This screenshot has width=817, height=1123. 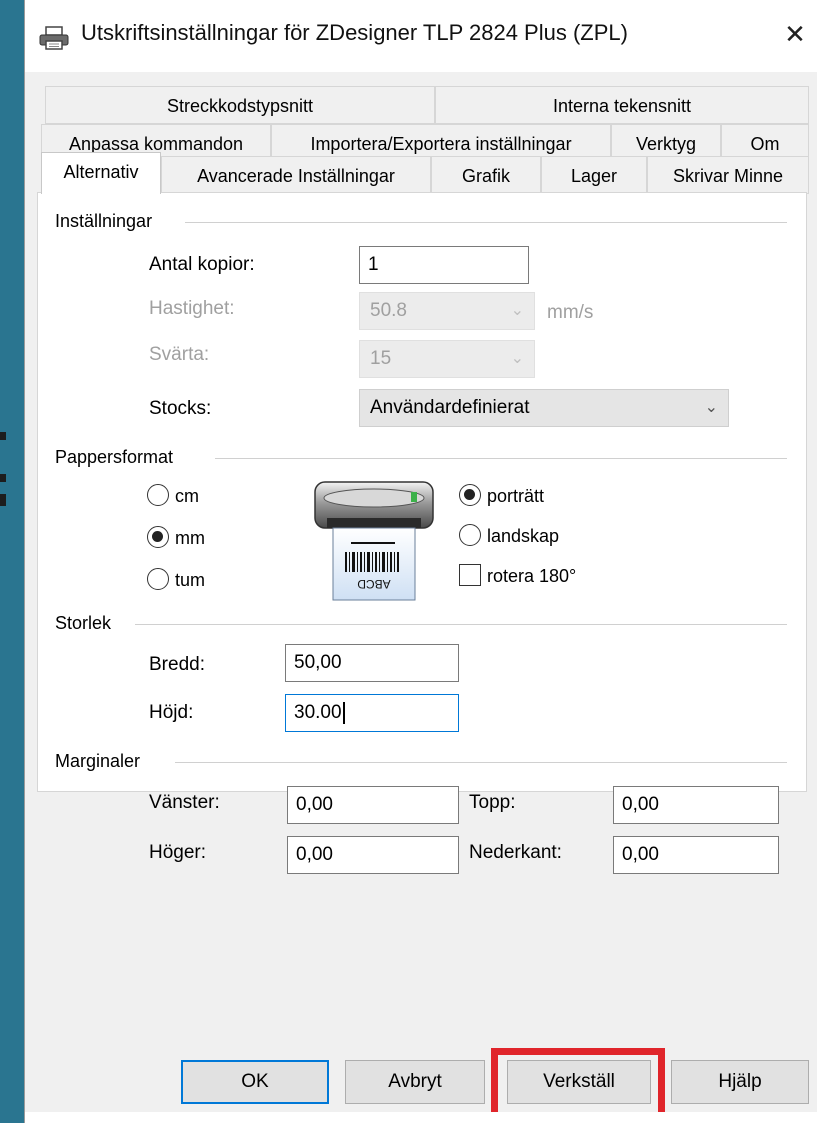 I want to click on bottom-edge, so click(x=421, y=1117).